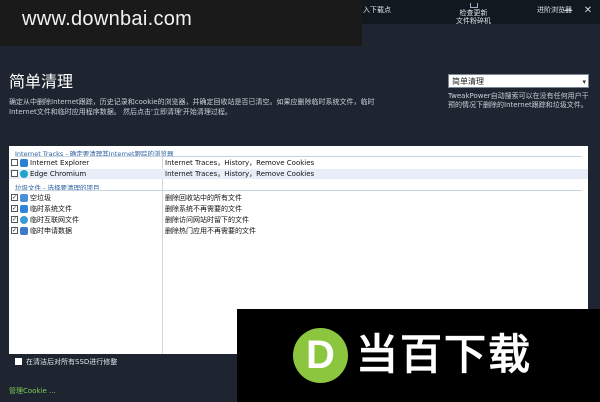 The width and height of the screenshot is (600, 402). What do you see at coordinates (24, 198) in the screenshot?
I see `recycle-bin-icon` at bounding box center [24, 198].